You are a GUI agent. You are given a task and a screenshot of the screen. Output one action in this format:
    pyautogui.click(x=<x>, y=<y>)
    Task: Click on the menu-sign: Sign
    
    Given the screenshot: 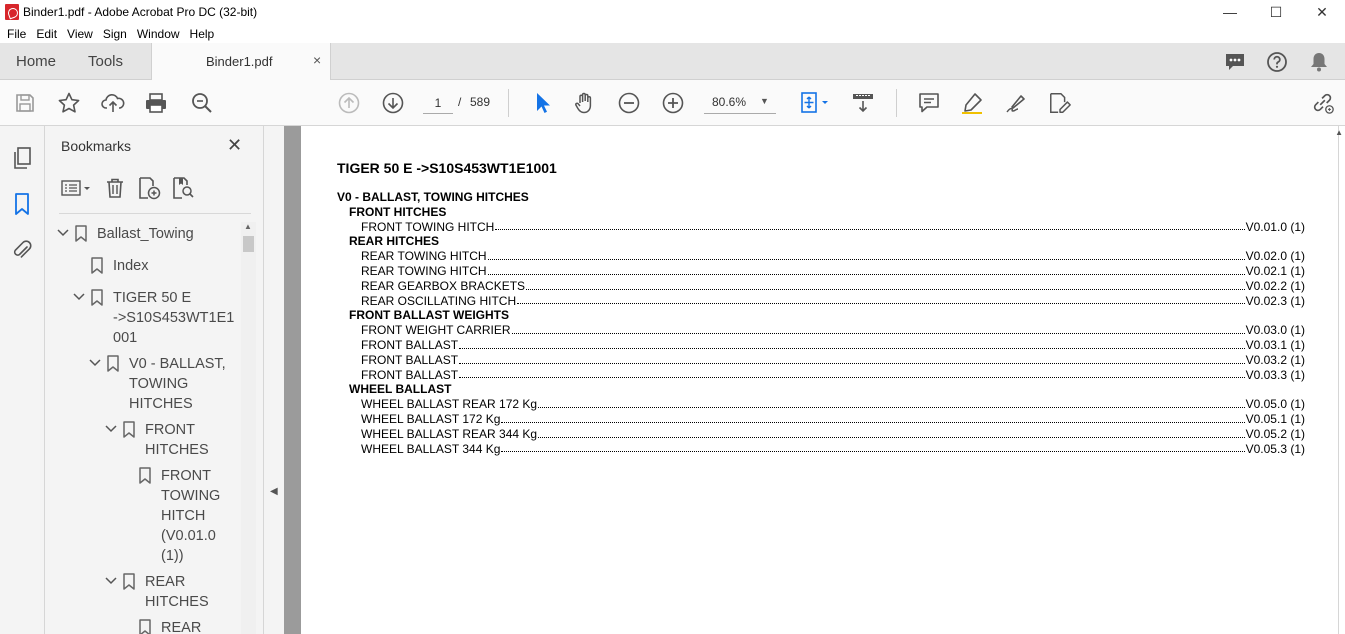 What is the action you would take?
    pyautogui.click(x=115, y=34)
    